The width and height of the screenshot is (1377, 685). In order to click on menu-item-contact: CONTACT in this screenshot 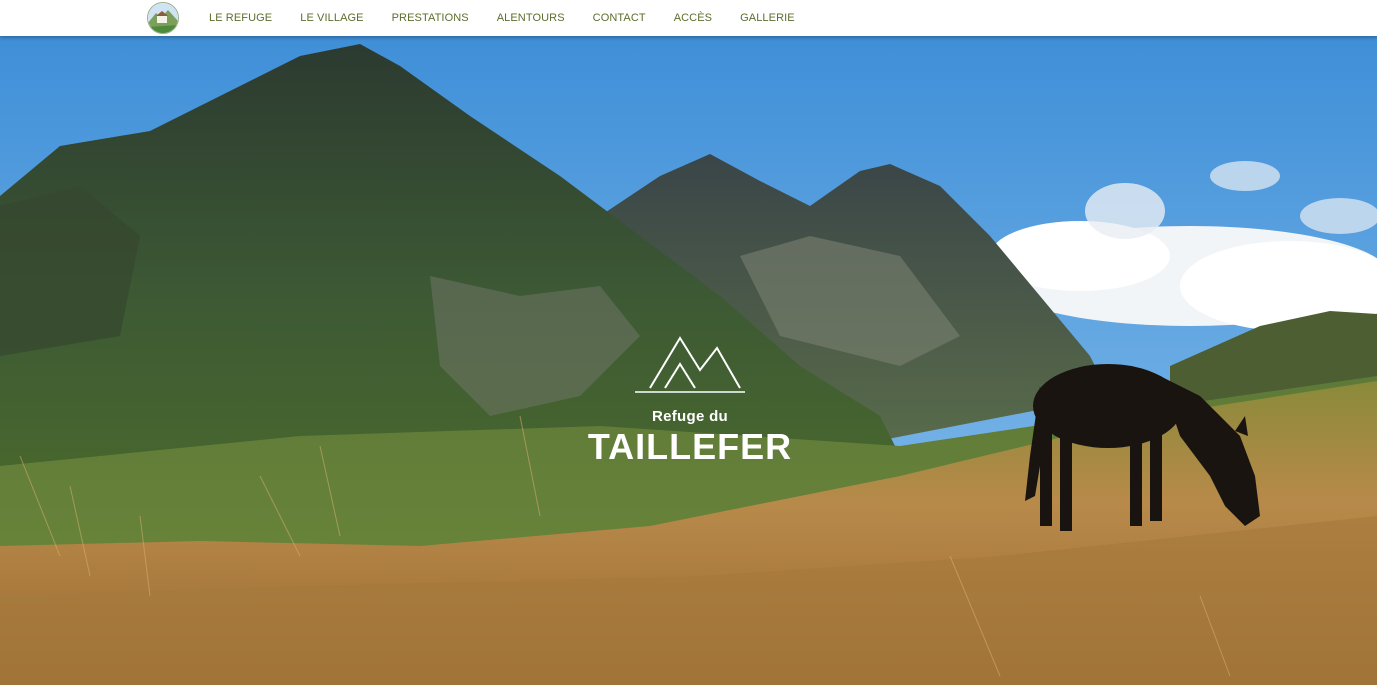, I will do `click(619, 18)`.